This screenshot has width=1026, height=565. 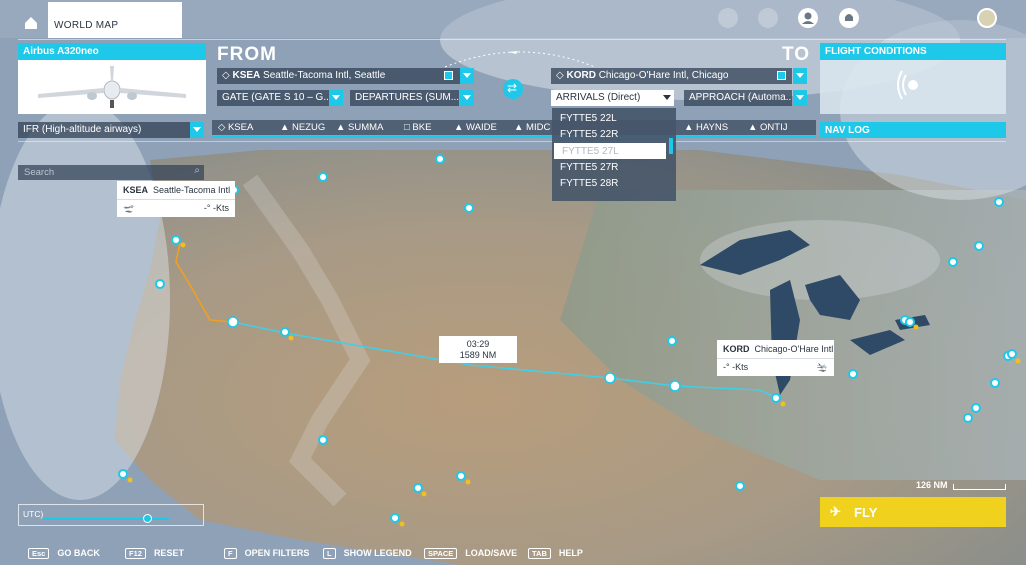 What do you see at coordinates (728, 18) in the screenshot?
I see `achievements-icon` at bounding box center [728, 18].